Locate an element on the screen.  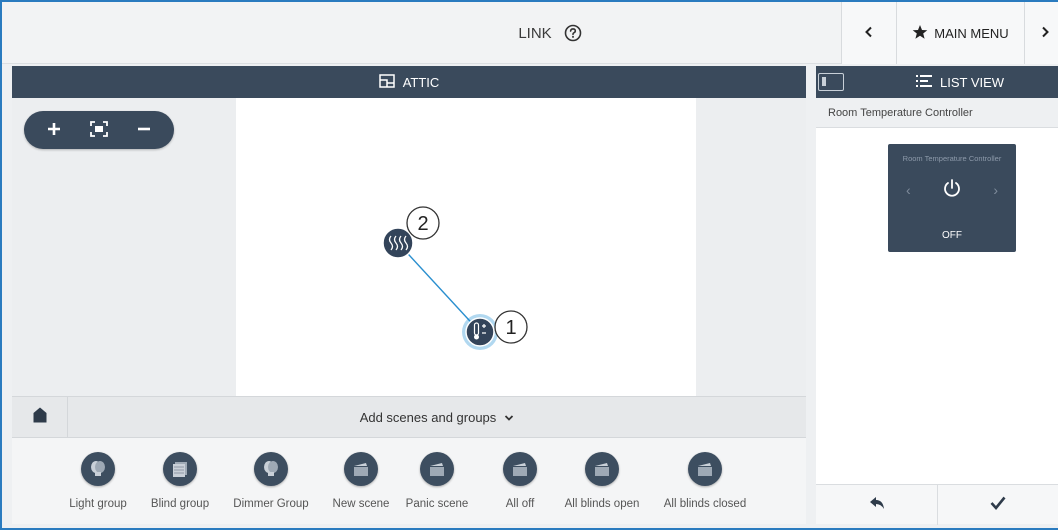
tray-item-all-blinds-closed: All blinds closed is located at coordinates (705, 481).